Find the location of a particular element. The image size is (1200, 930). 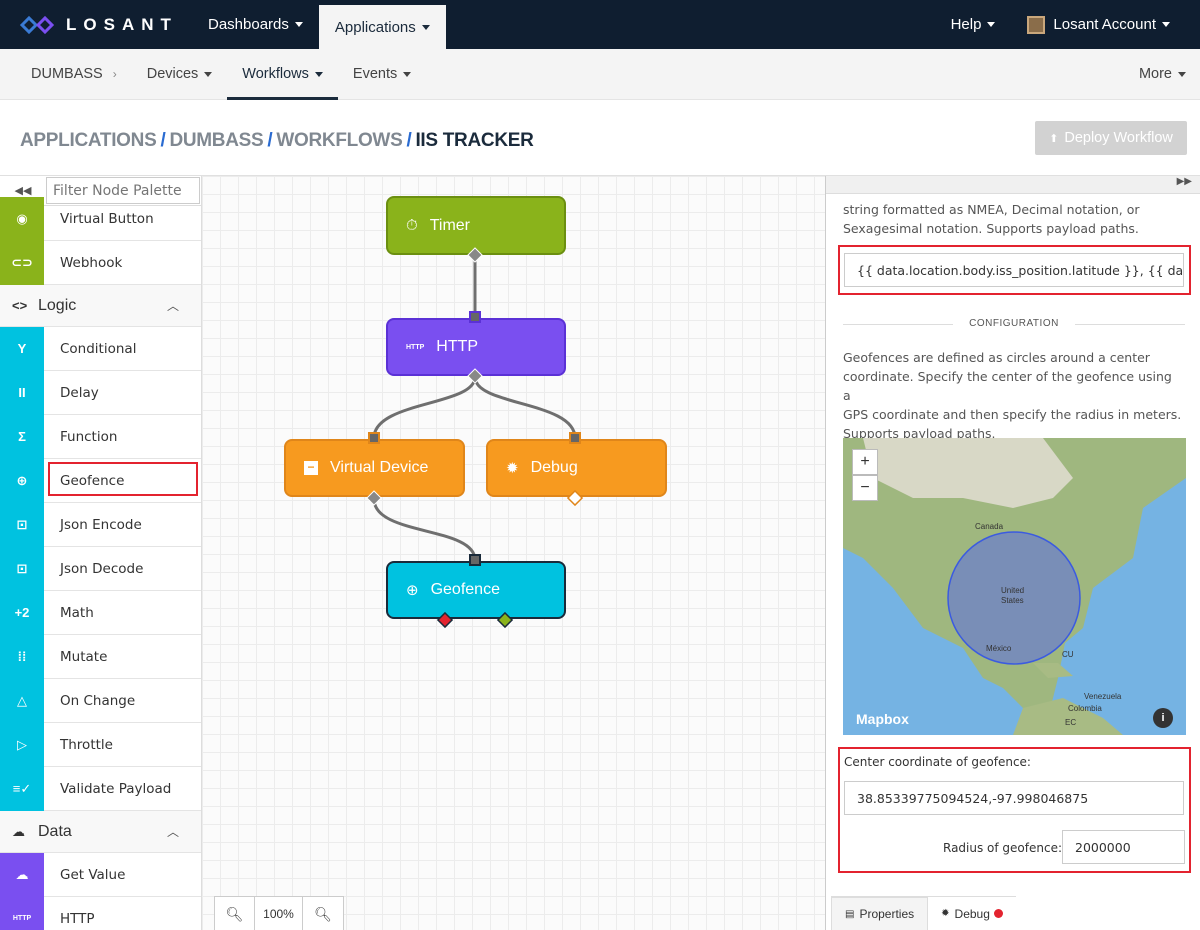

palette-category-label: Data is located at coordinates (55, 831).